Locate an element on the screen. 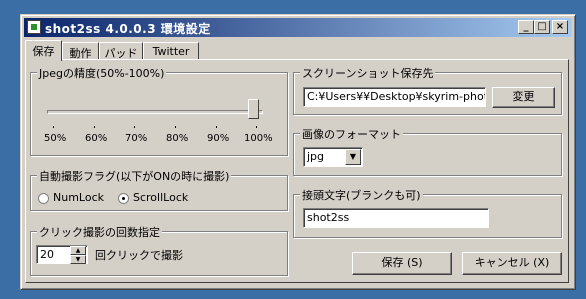  click-count-group: クリック撮影の回数指定 20 ▲ ▼ 回クリックで撮影 is located at coordinates (159, 250).